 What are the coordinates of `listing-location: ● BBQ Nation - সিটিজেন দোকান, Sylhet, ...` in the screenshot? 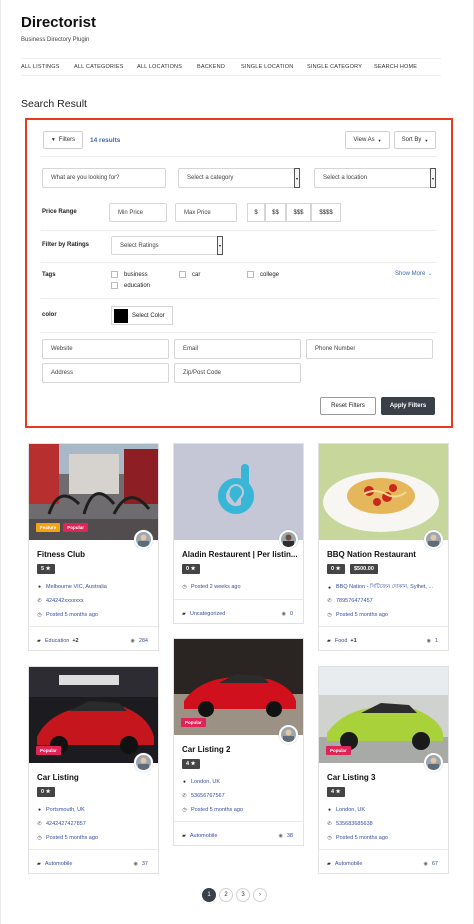 It's located at (380, 588).